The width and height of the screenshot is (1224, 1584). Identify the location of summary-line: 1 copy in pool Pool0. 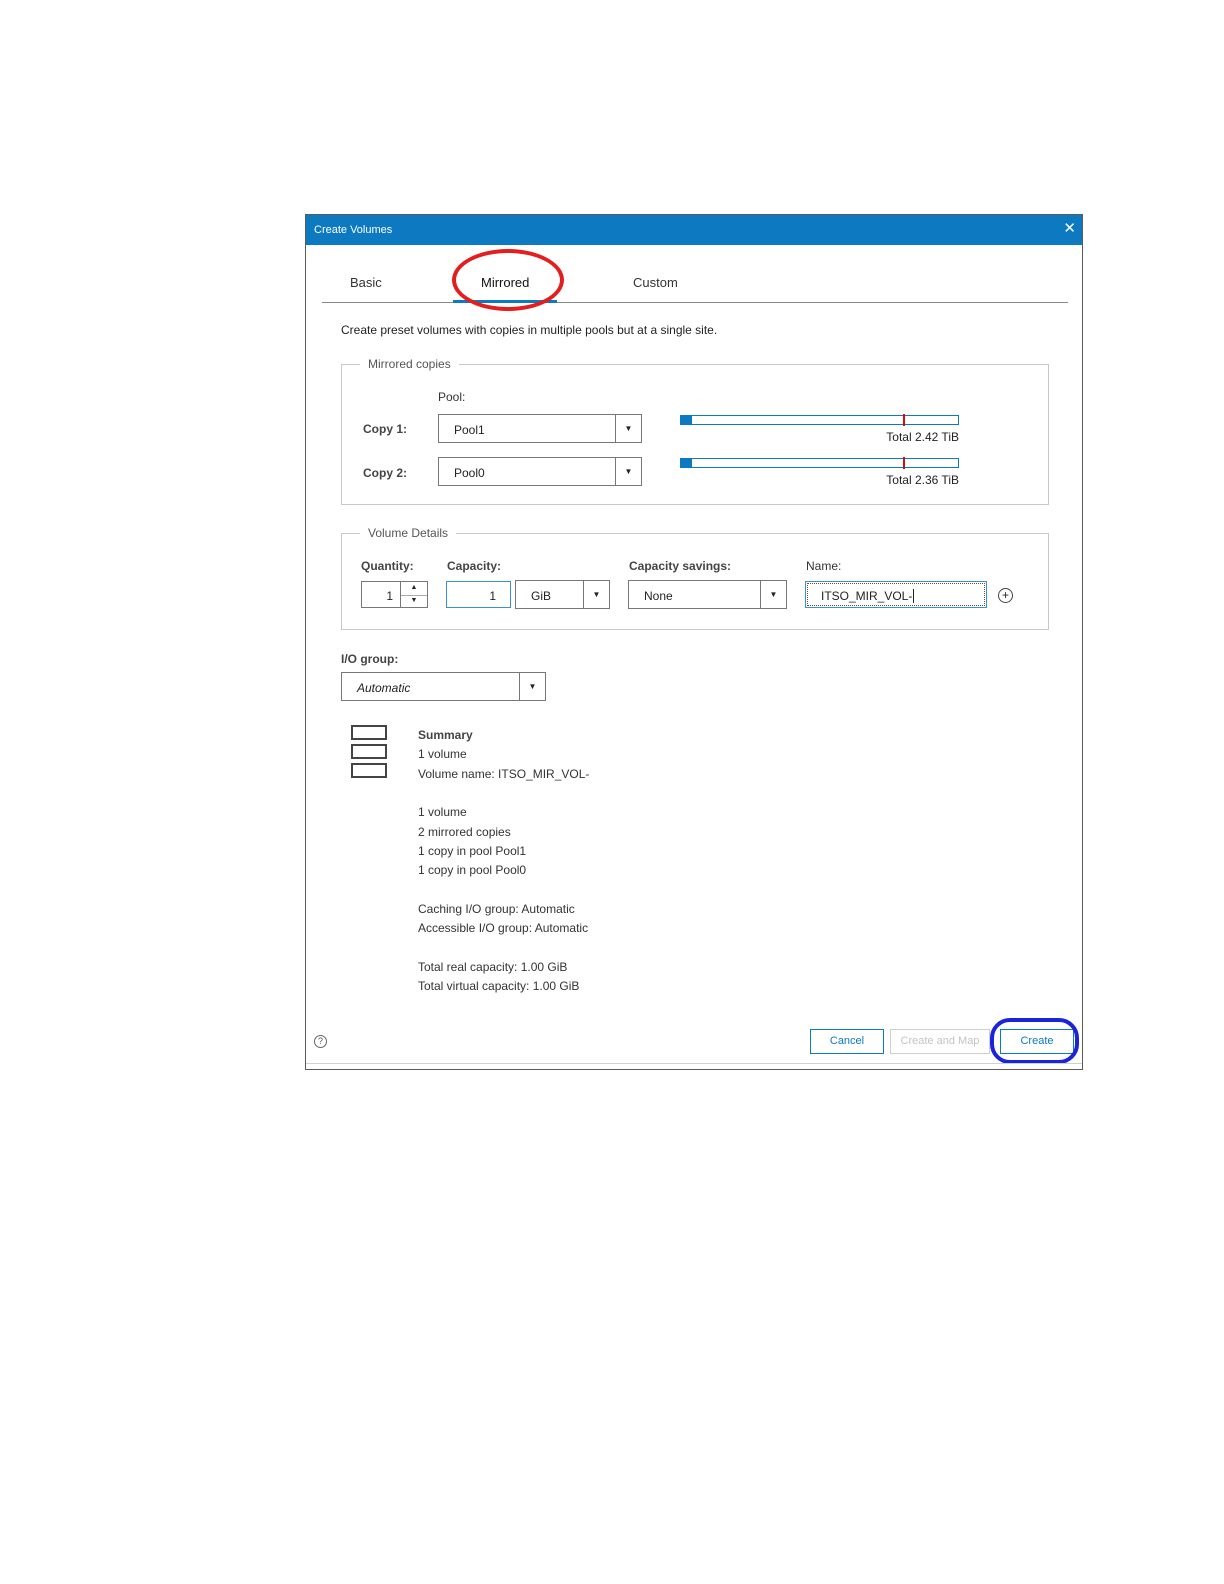
(472, 870).